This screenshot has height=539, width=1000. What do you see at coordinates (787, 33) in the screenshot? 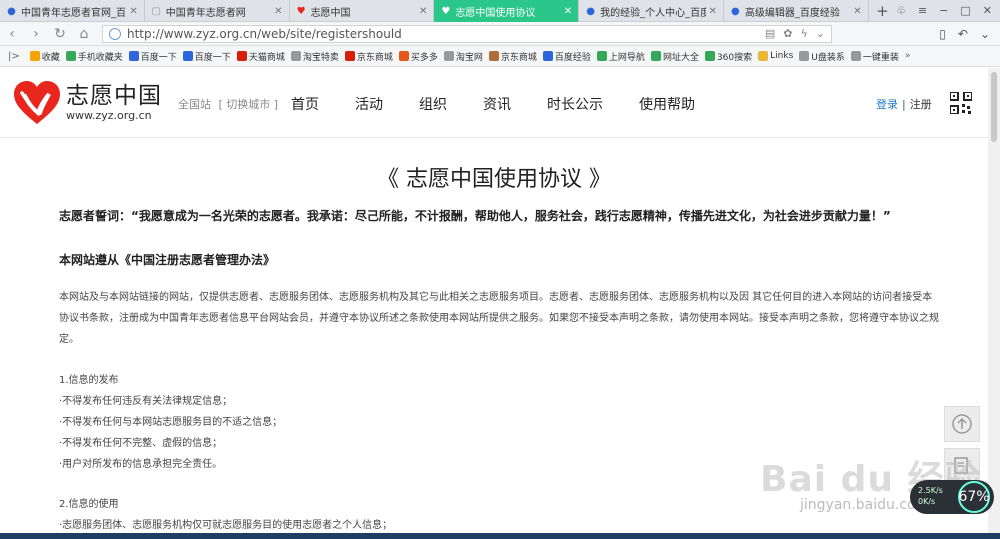
I see `security-icon: ✿` at bounding box center [787, 33].